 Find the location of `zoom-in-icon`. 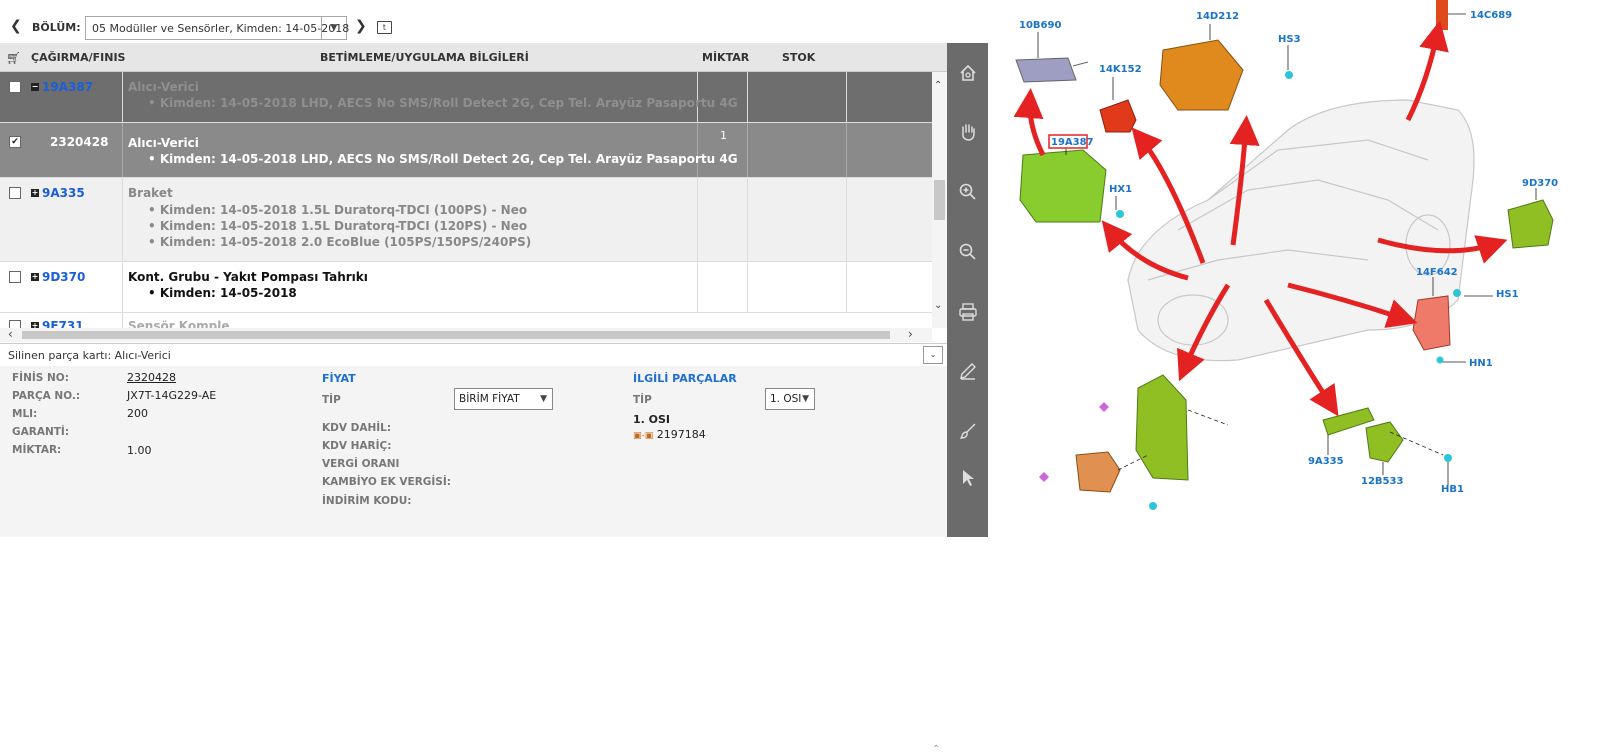

zoom-in-icon is located at coordinates (968, 192).